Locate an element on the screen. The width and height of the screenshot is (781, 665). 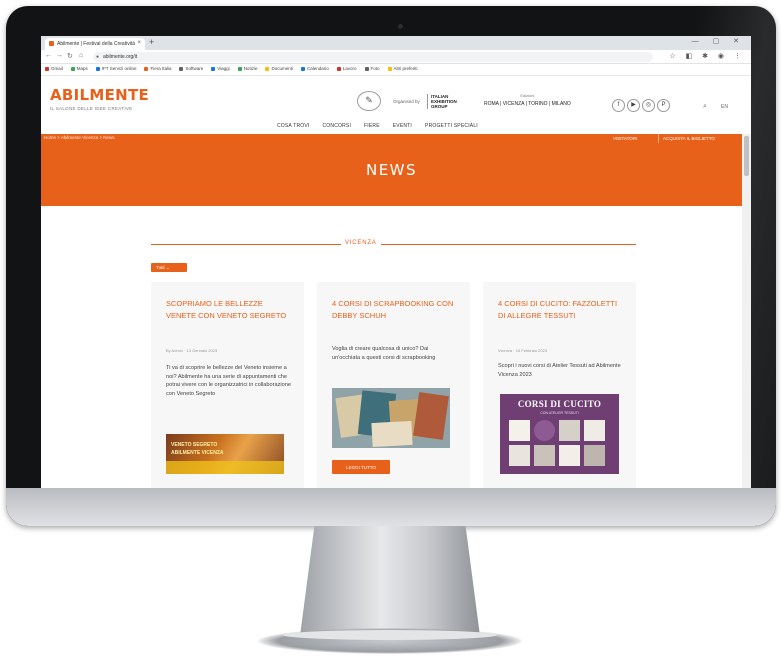
bookmark-item: Foto is located at coordinates (372, 68).